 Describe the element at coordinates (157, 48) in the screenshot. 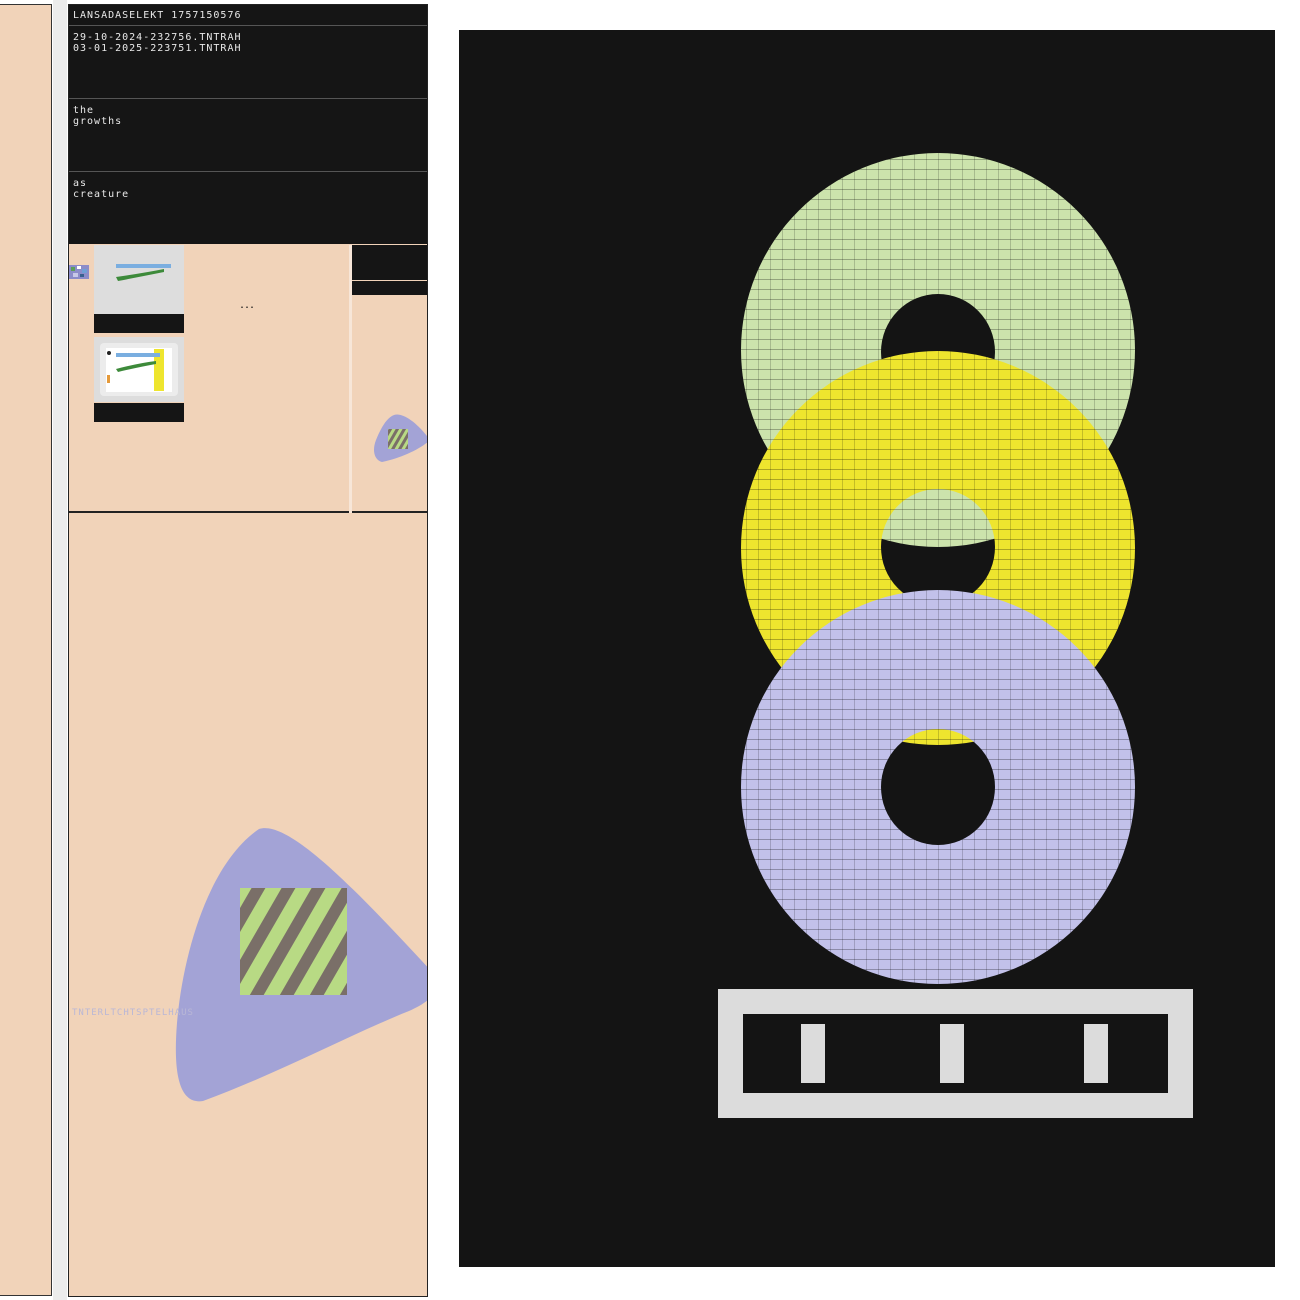

I see `entry-item: 03-01-2025-223751.TNTRAH` at that location.